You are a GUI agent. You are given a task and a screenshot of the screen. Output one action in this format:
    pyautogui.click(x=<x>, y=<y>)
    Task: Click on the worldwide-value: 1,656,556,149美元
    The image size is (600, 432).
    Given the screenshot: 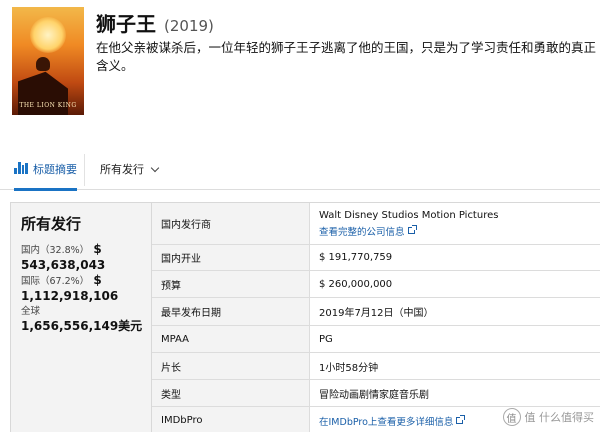 What is the action you would take?
    pyautogui.click(x=82, y=326)
    